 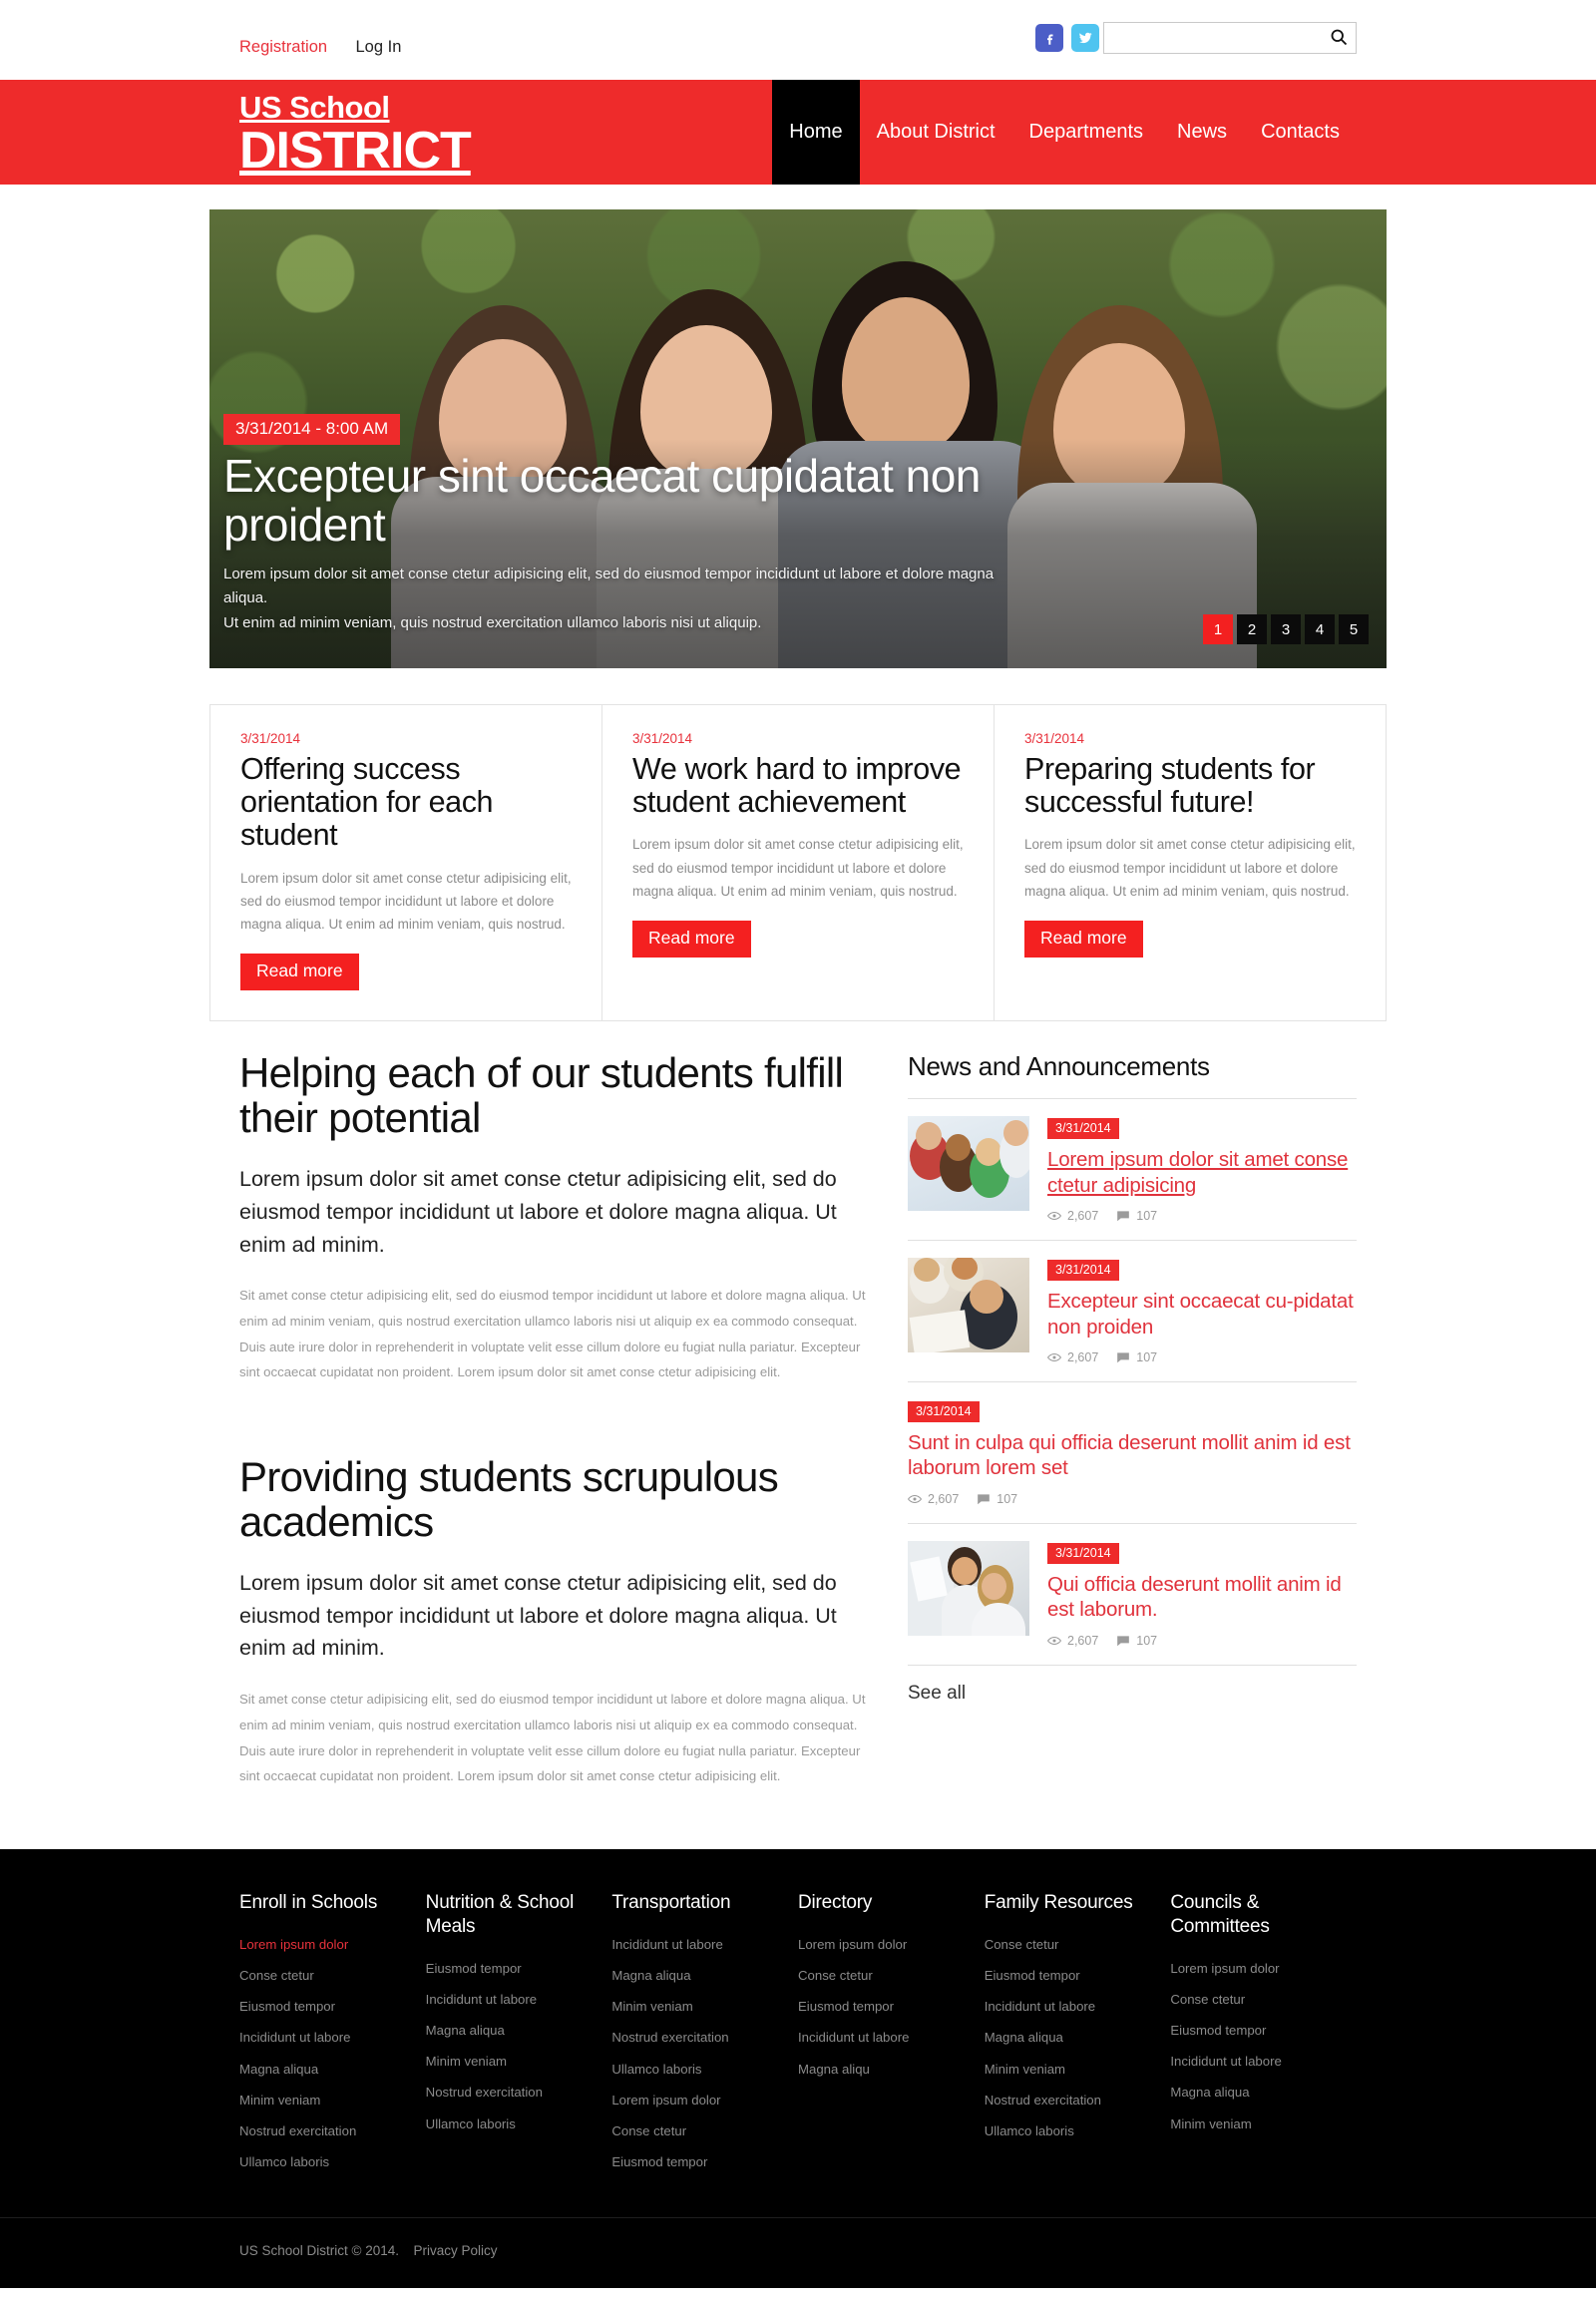 I want to click on slider-page-2: 2, so click(x=1252, y=629).